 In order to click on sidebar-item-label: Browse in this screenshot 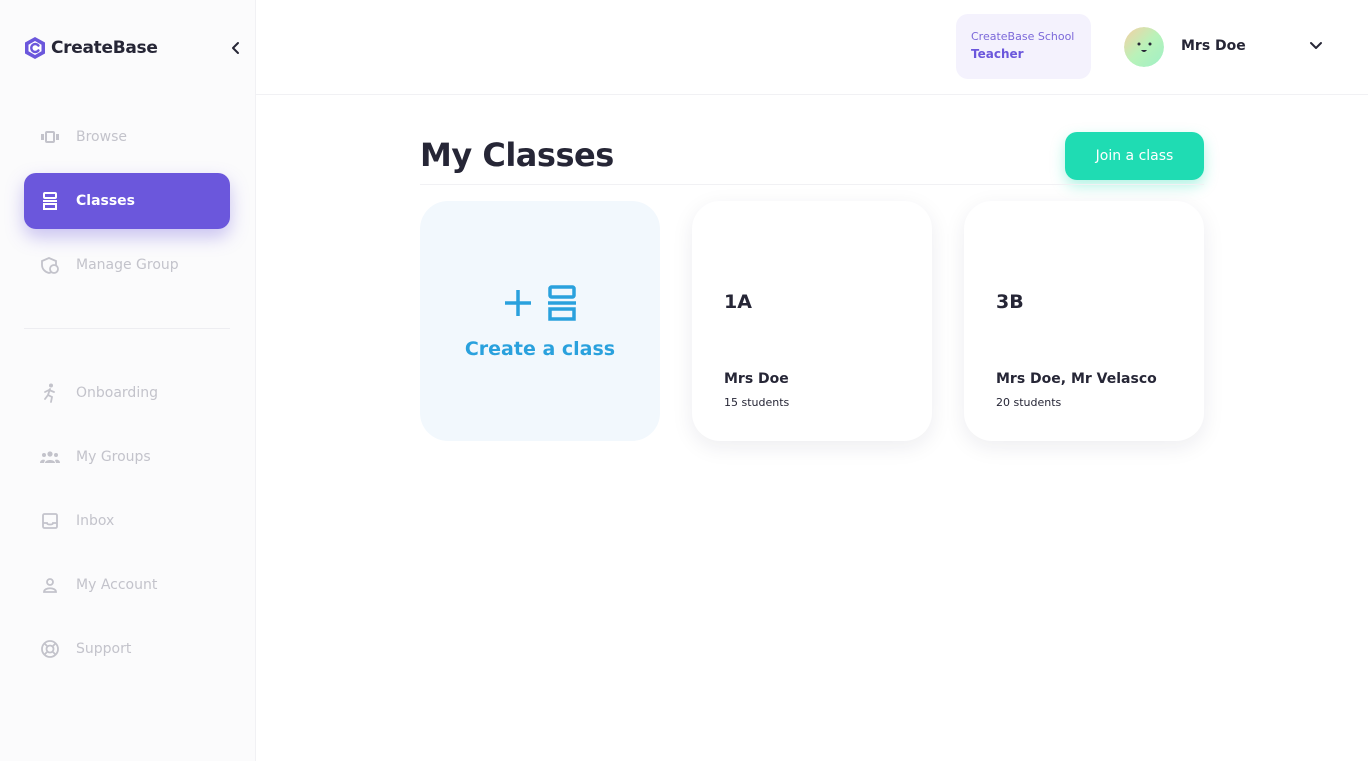, I will do `click(101, 137)`.